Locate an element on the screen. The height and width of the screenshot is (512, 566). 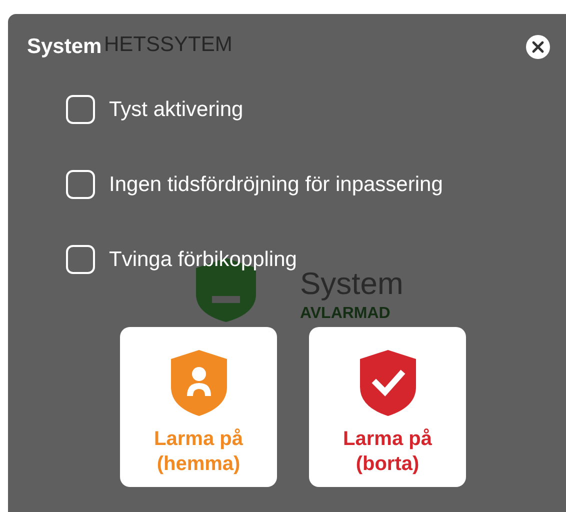
status-text: AVLARMAD is located at coordinates (345, 314).